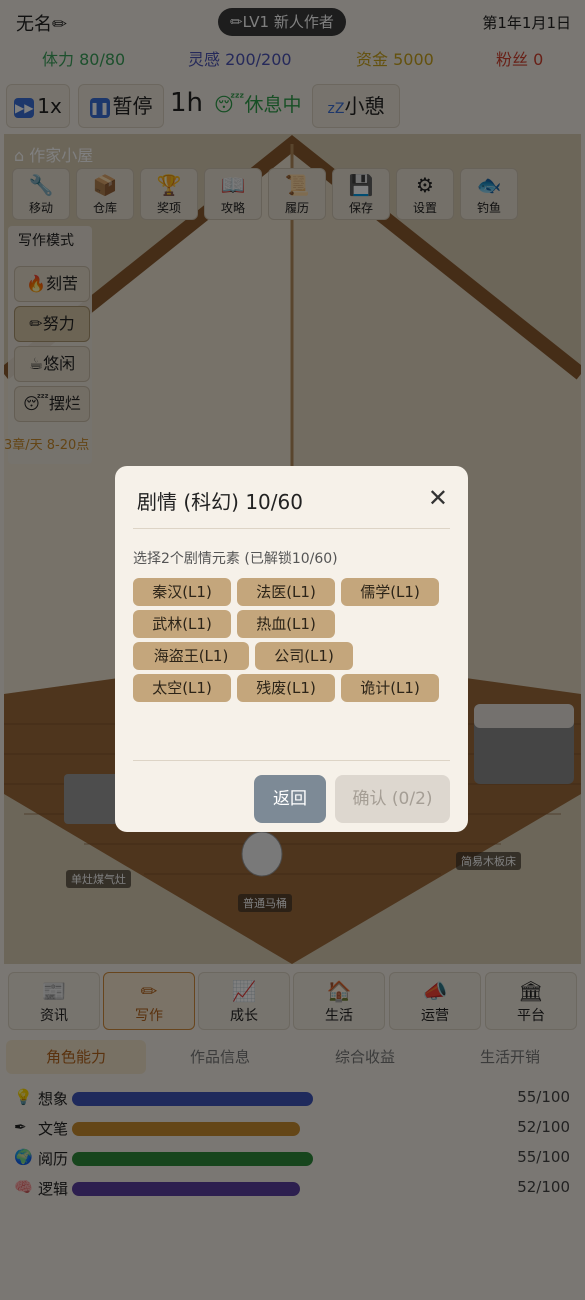 Image resolution: width=585 pixels, height=1300 pixels. Describe the element at coordinates (182, 624) in the screenshot. I see `plot-chip: 武林(L1)` at that location.